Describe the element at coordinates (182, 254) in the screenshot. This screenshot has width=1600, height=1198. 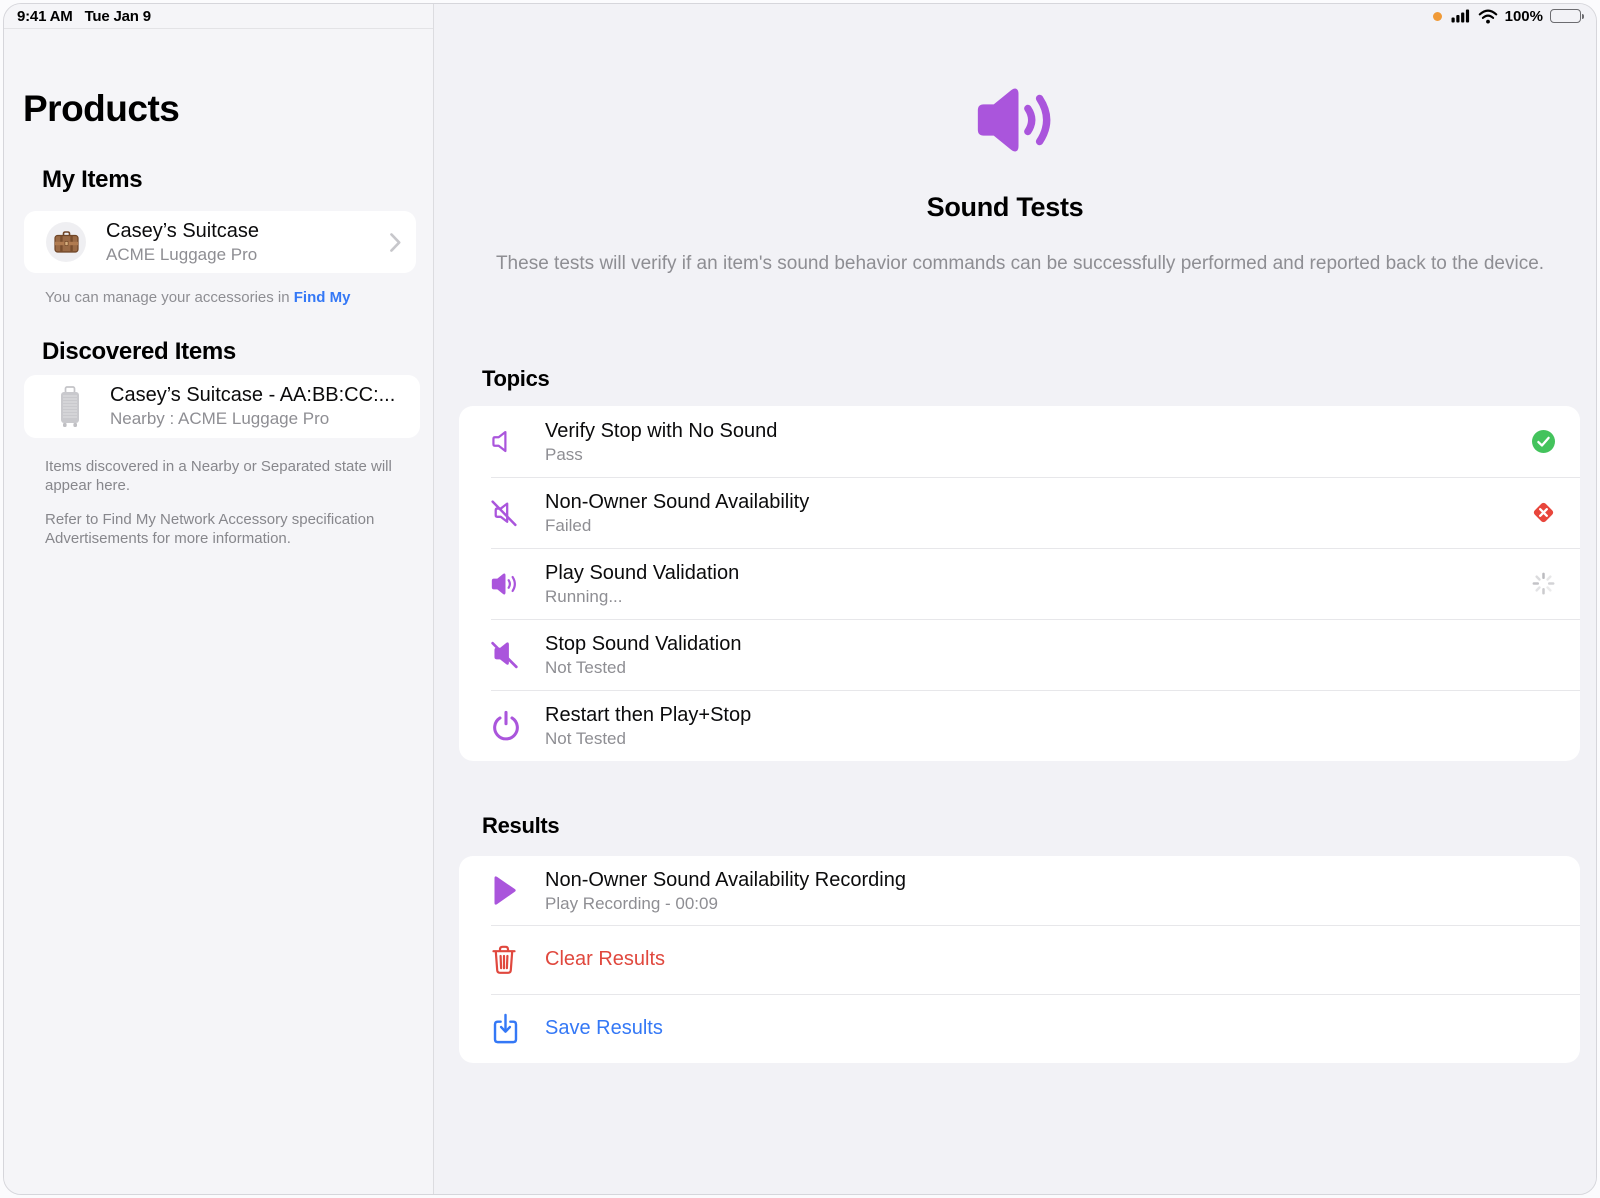
I see `my-item-subtitle: ACME Luggage Pro` at that location.